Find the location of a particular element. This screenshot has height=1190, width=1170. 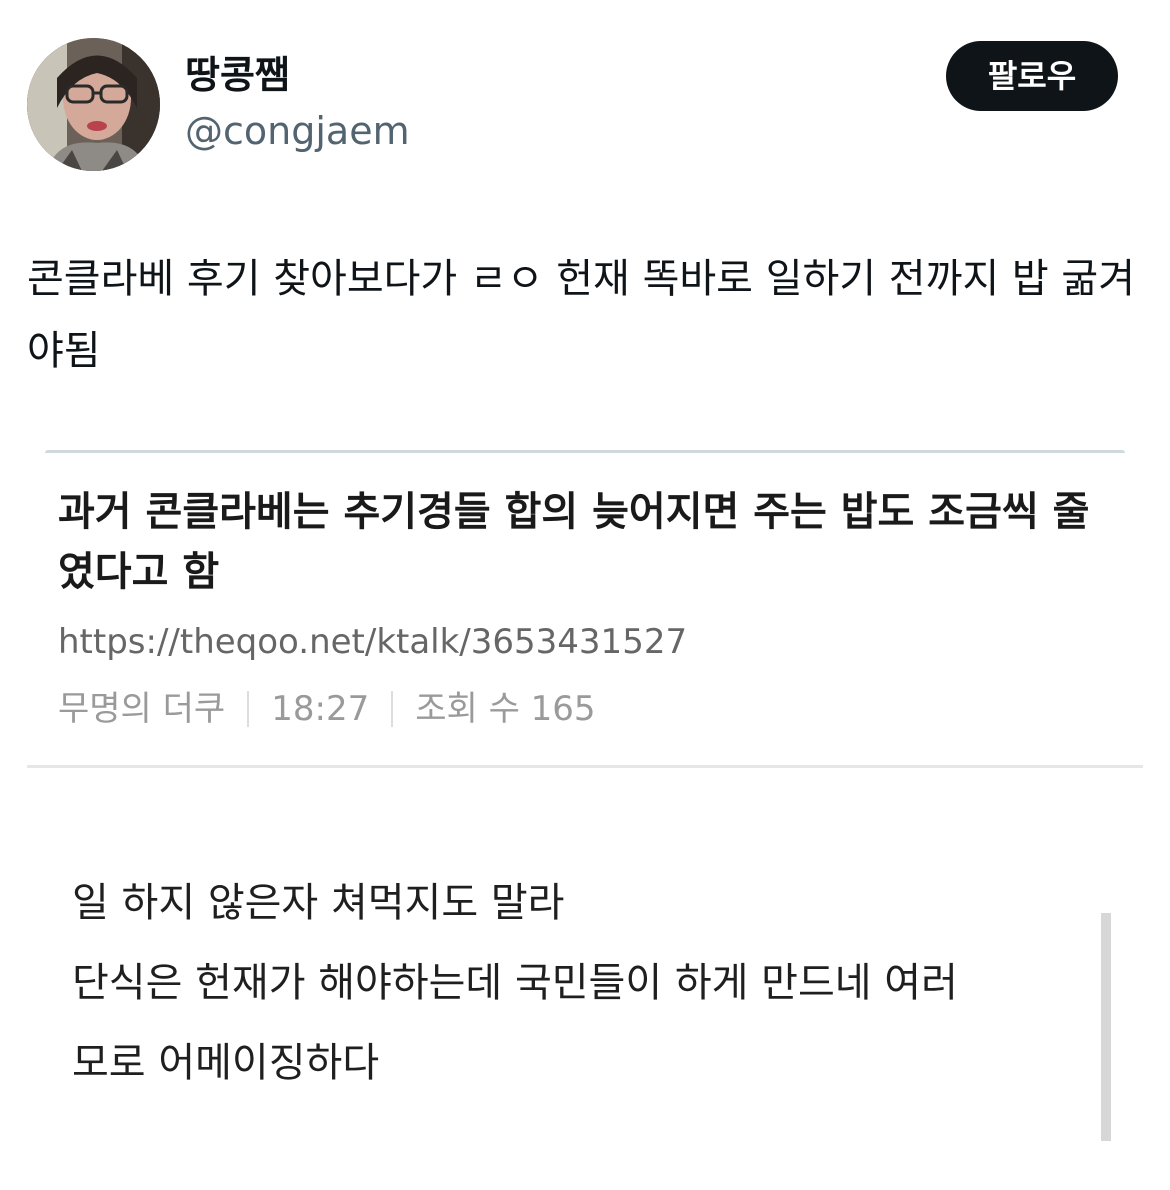

embedded-image-top-edge is located at coordinates (585, 451).